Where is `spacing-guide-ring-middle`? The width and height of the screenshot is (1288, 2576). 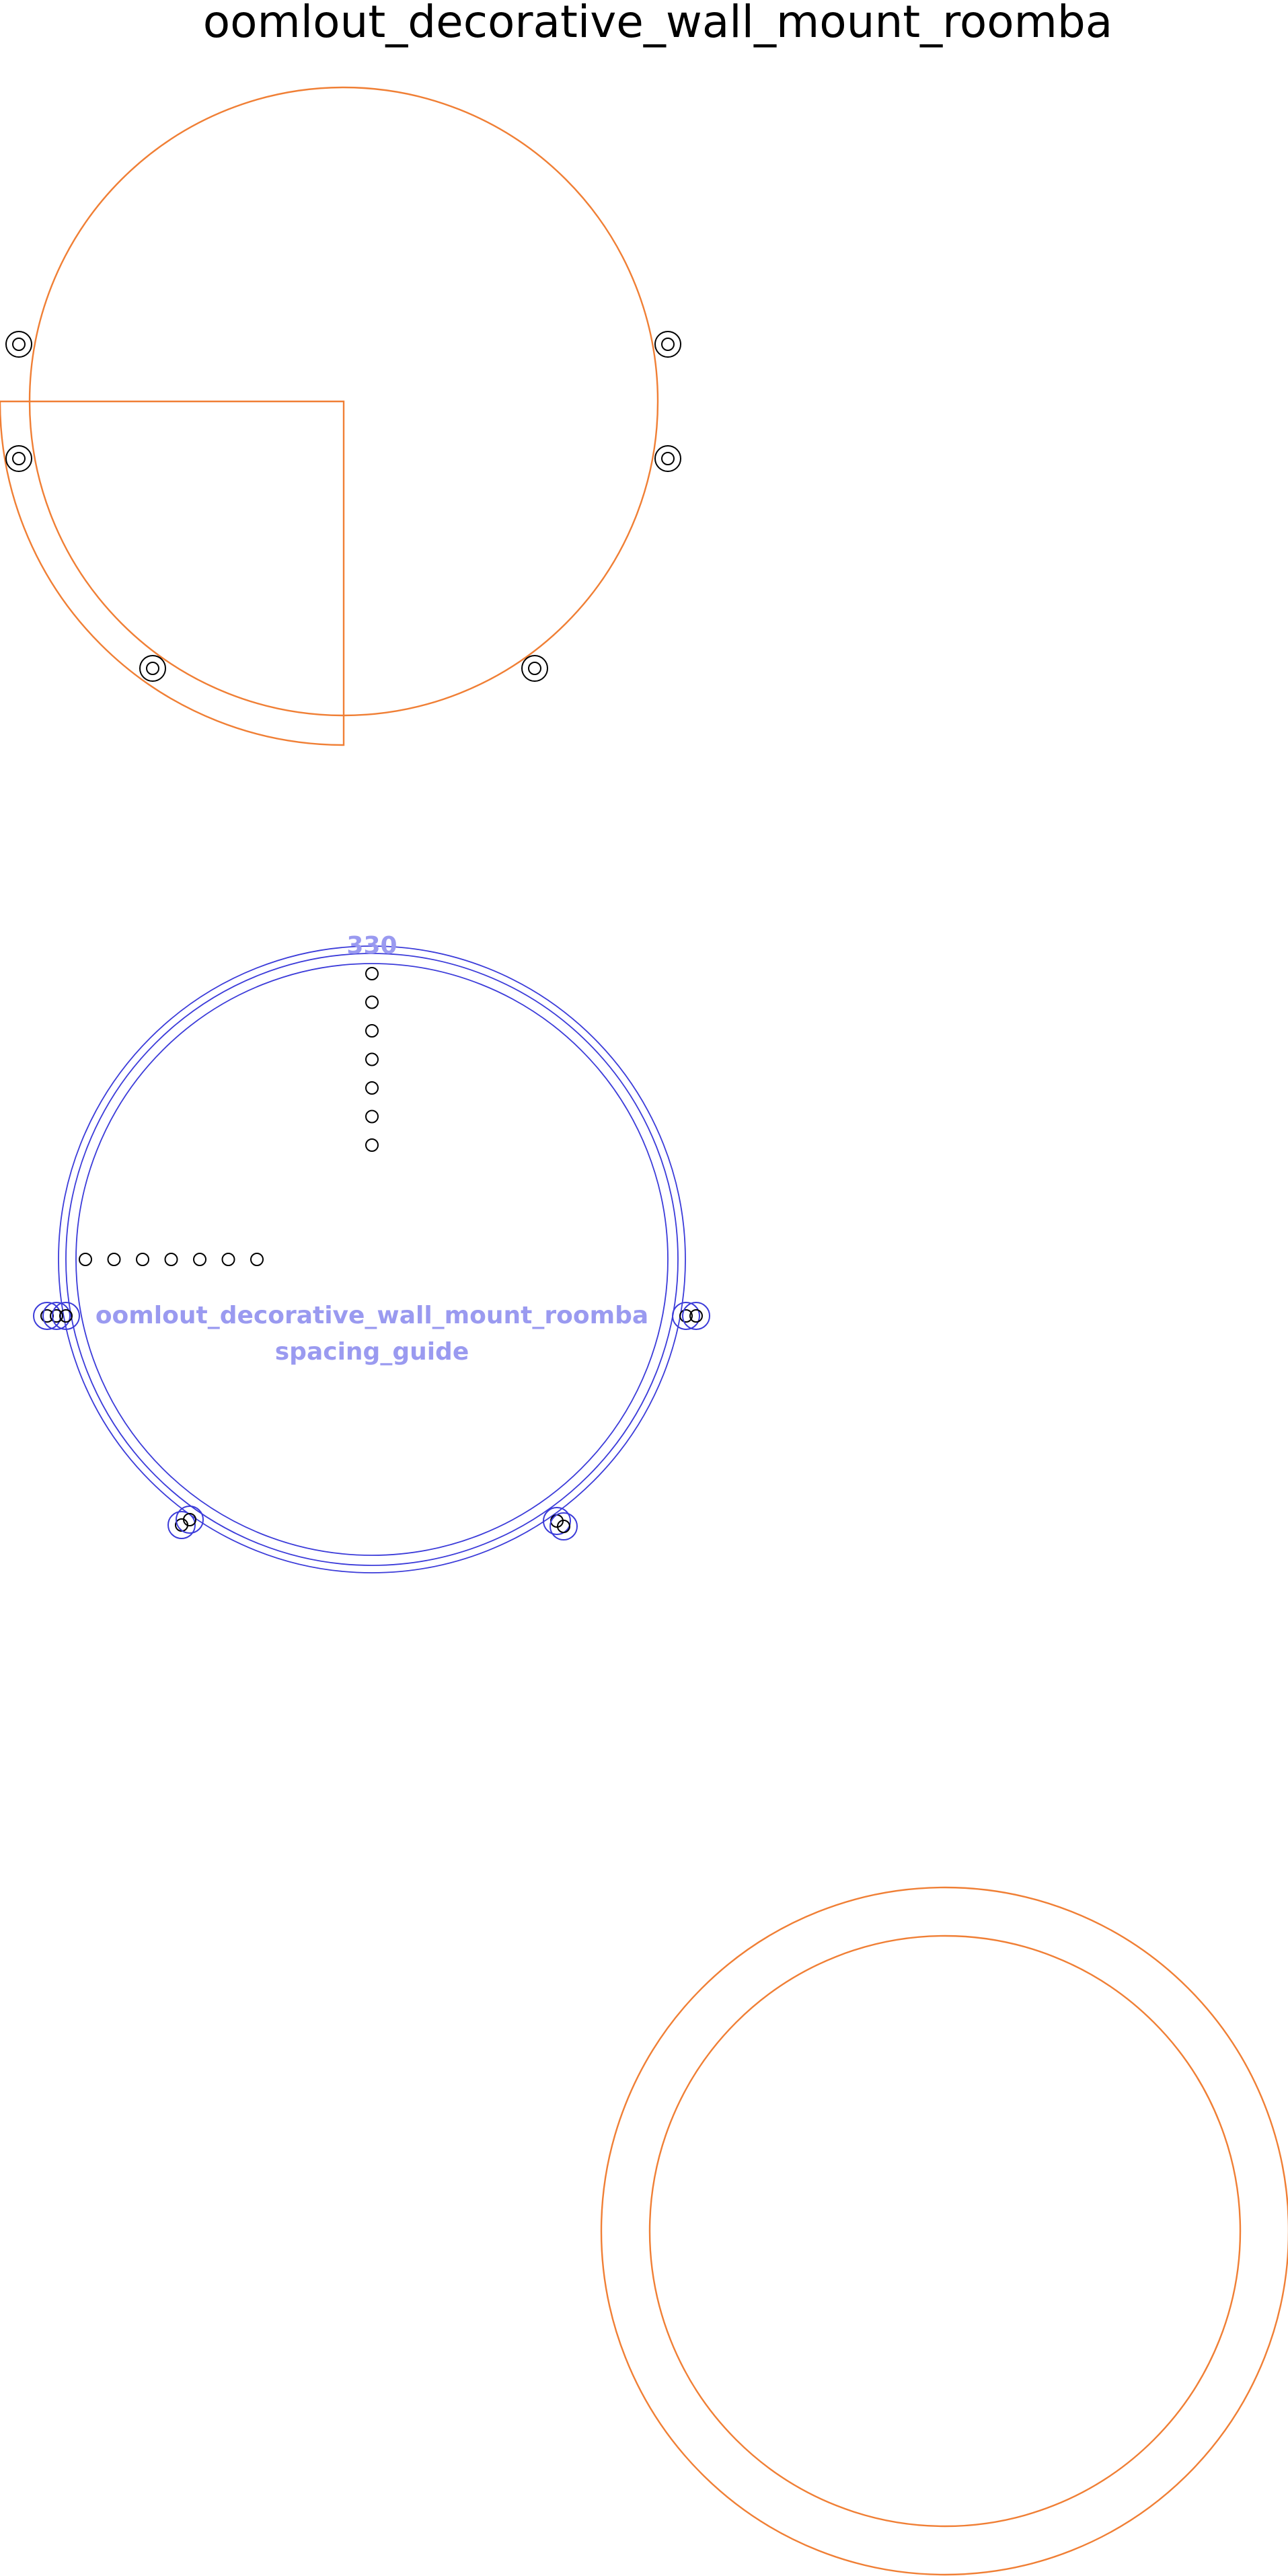 spacing-guide-ring-middle is located at coordinates (372, 1259).